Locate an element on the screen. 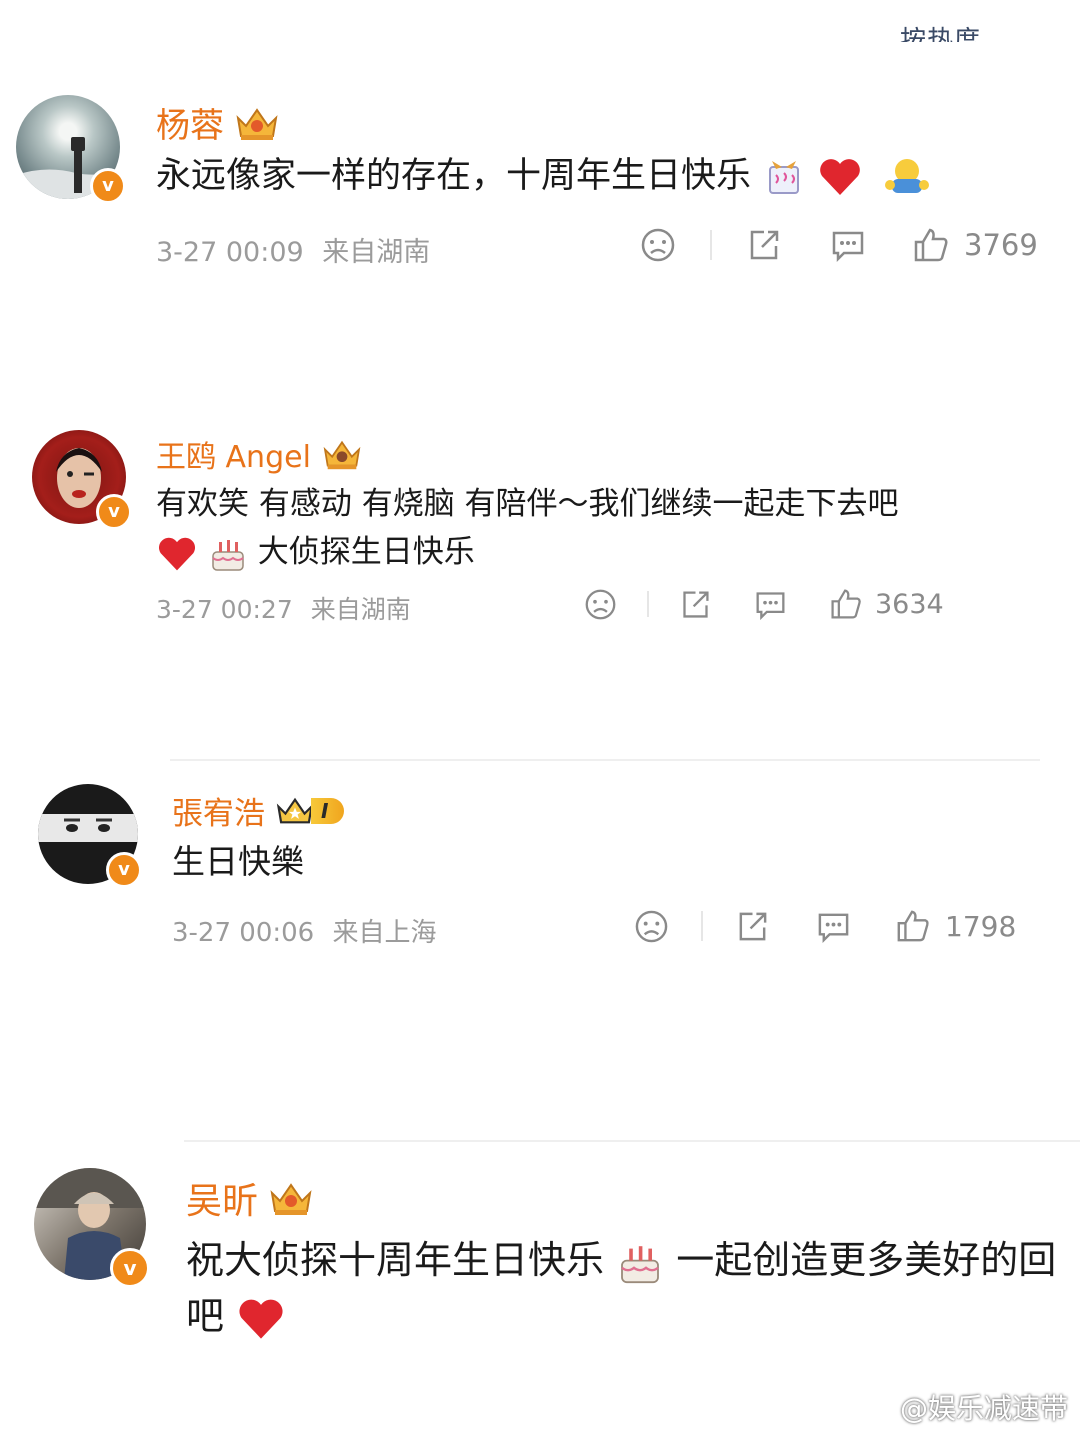 The height and width of the screenshot is (1439, 1080). comment-text-line2-row: 吧 is located at coordinates (621, 1316).